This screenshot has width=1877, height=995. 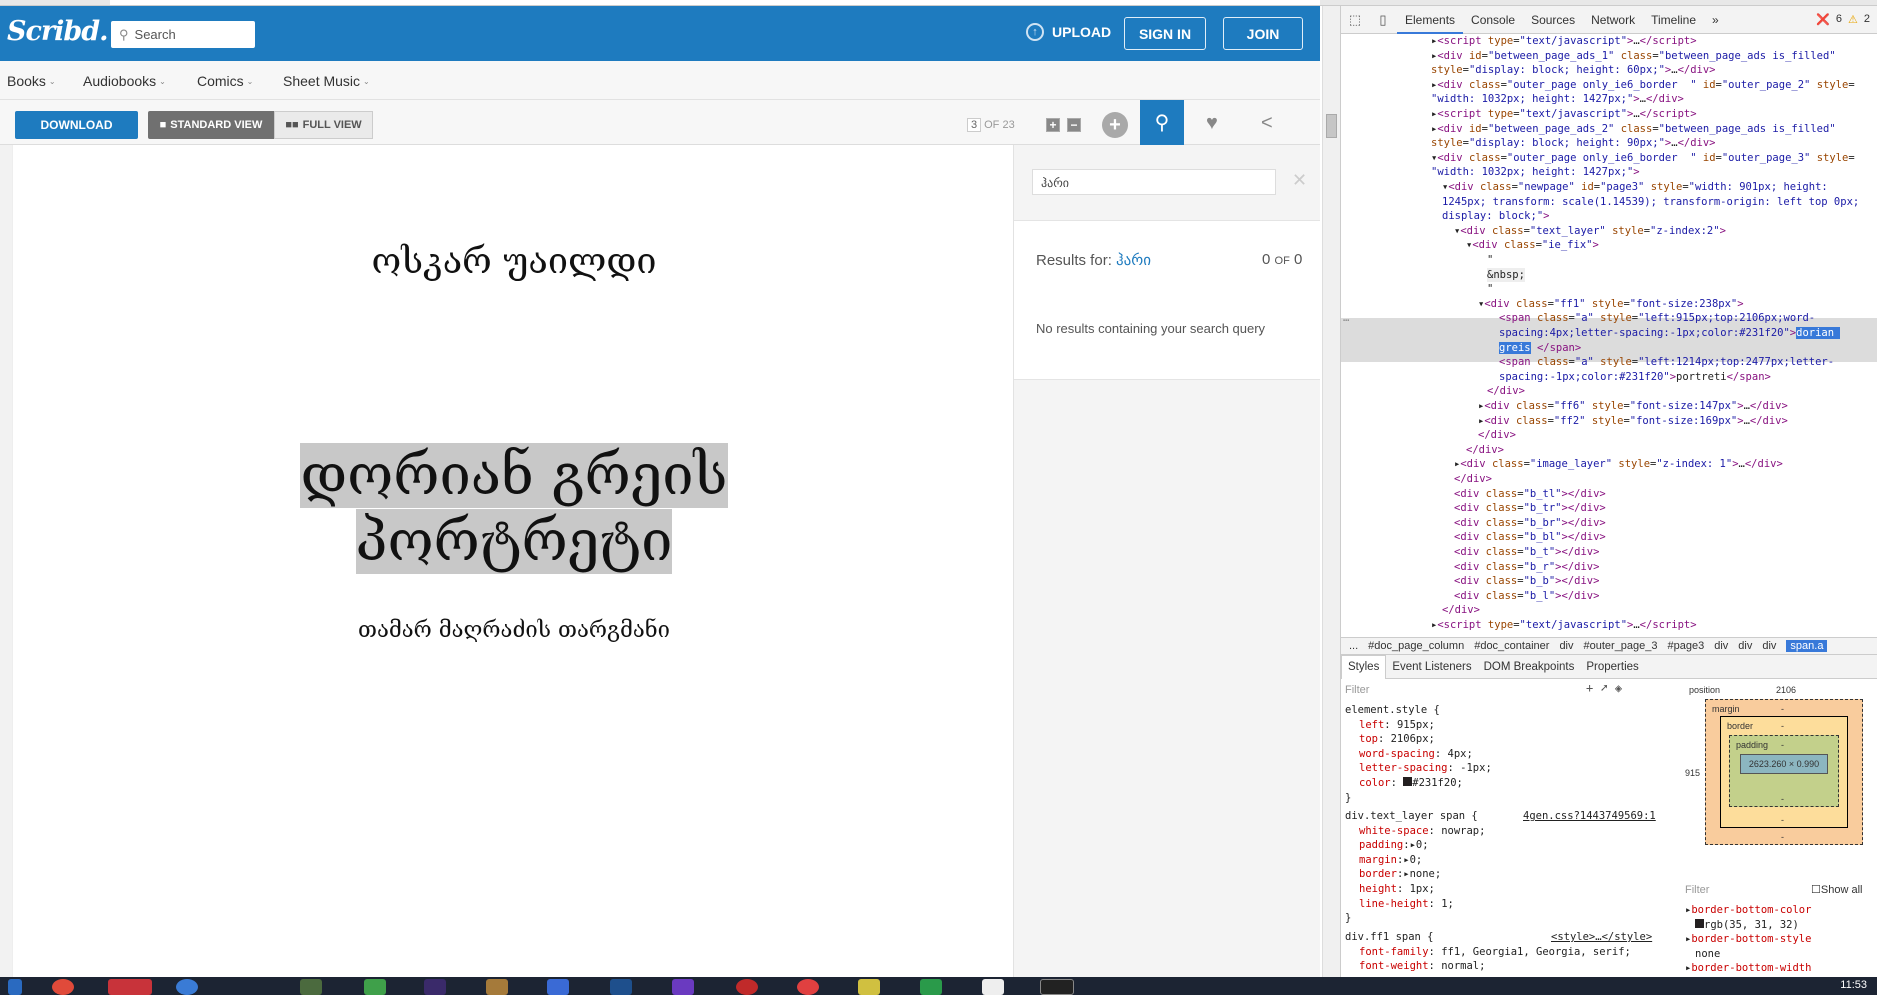 What do you see at coordinates (715, 2) in the screenshot?
I see `address-bar` at bounding box center [715, 2].